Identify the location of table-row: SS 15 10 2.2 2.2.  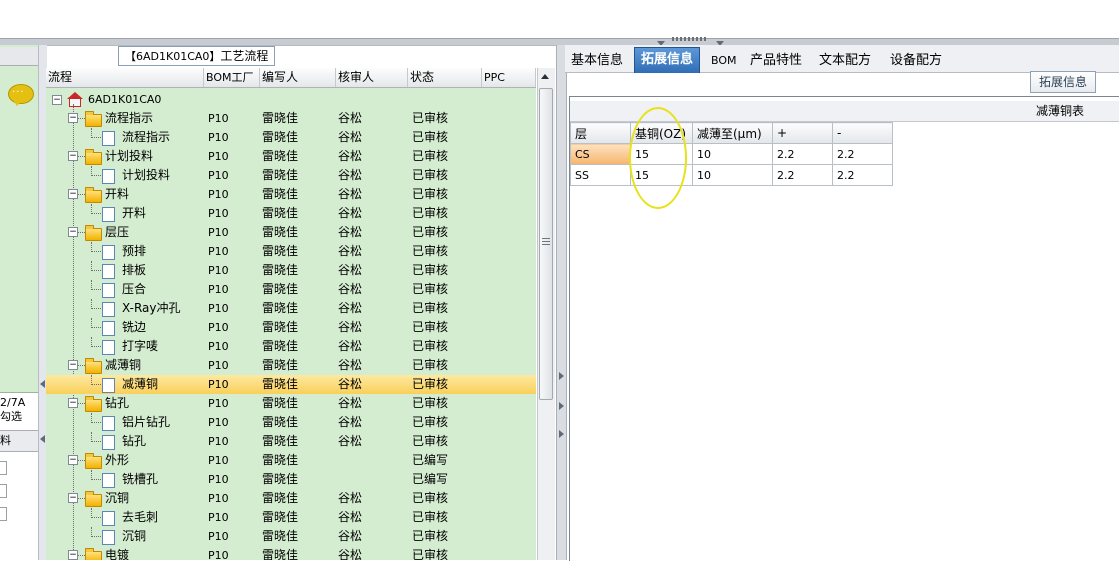
(731, 175).